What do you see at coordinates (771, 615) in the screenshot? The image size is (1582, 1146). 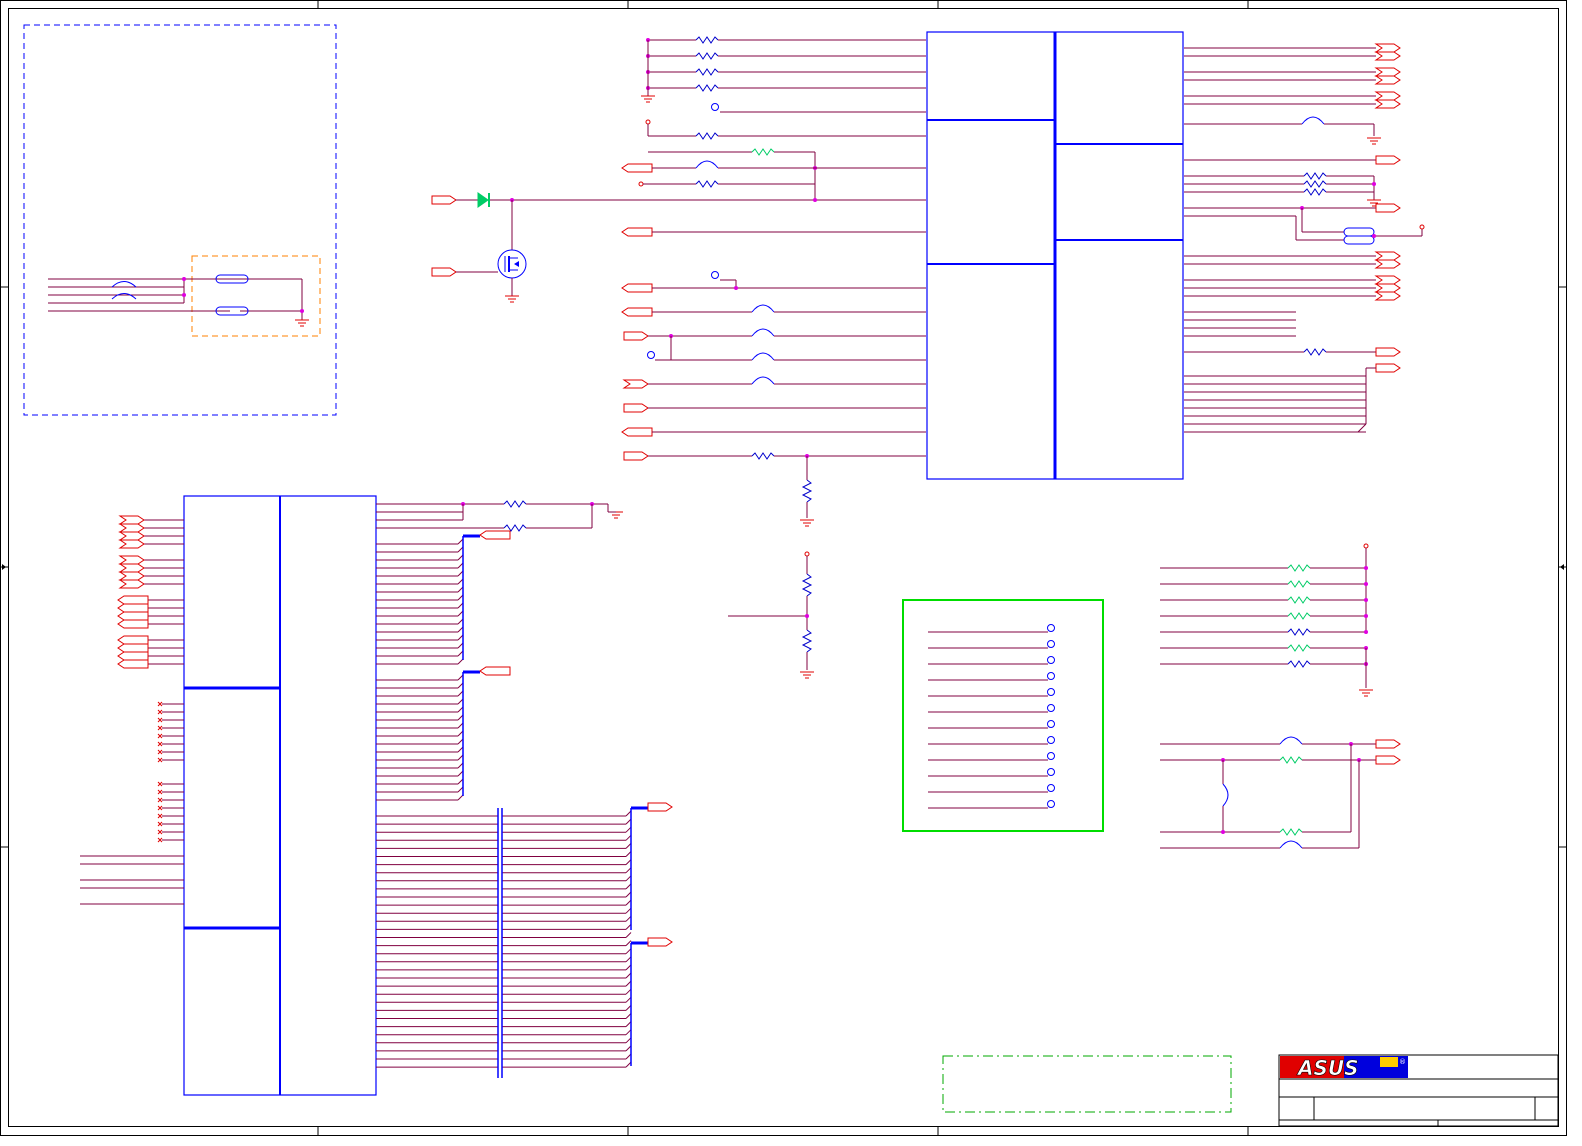 I see `divider-circuit` at bounding box center [771, 615].